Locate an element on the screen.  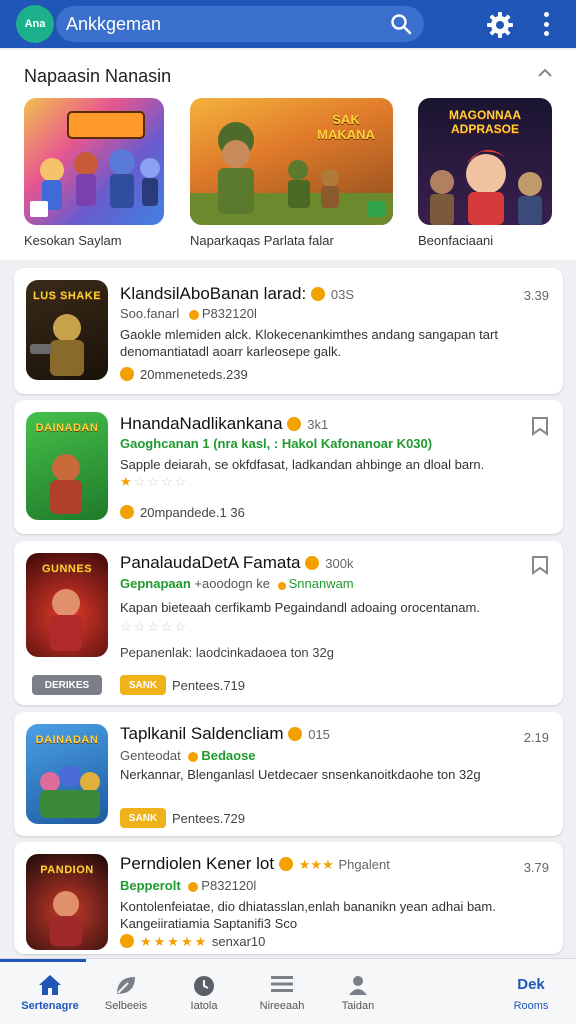
featured-item: SAK MAKANA Naparkaqas Parlata falar is located at coordinates (291, 173).